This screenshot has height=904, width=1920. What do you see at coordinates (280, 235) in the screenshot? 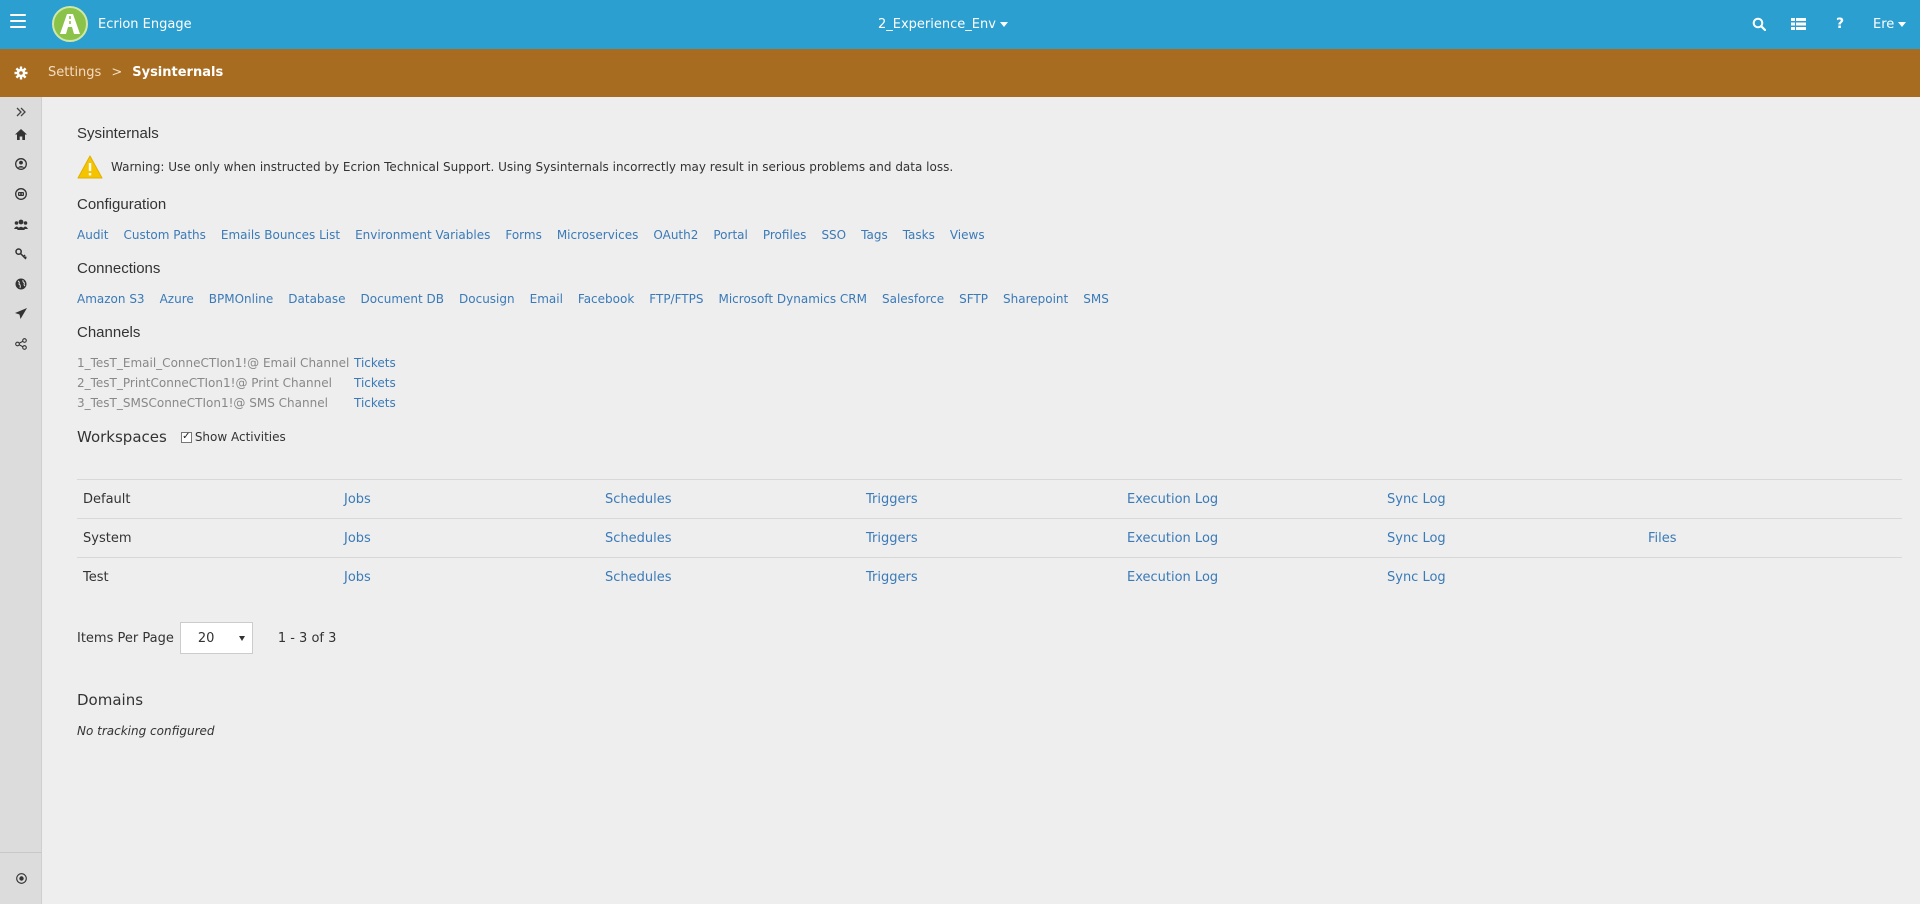
I see `config-link-emails-bounces-list: Emails Bounces List` at bounding box center [280, 235].